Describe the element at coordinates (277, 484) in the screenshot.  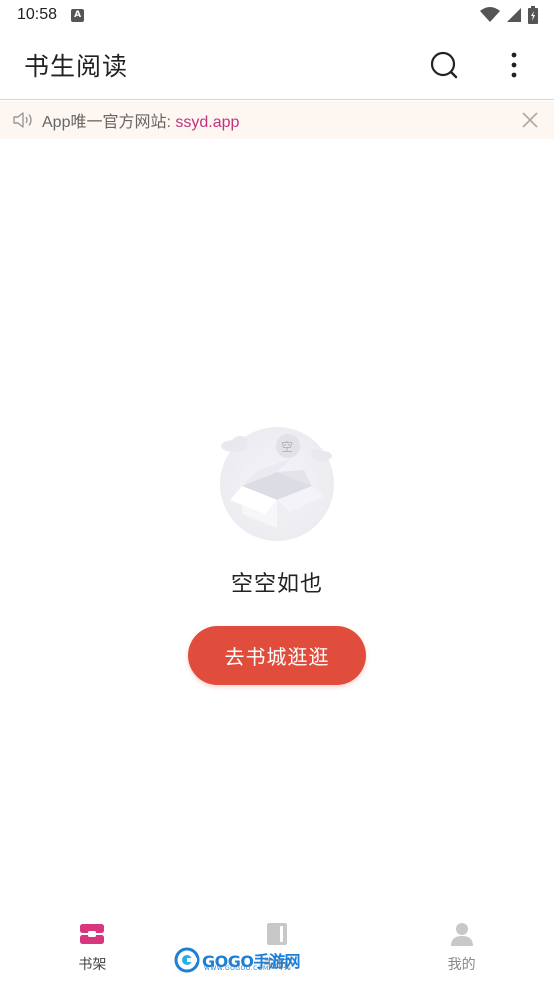
I see `empty-box-illustration: 空` at that location.